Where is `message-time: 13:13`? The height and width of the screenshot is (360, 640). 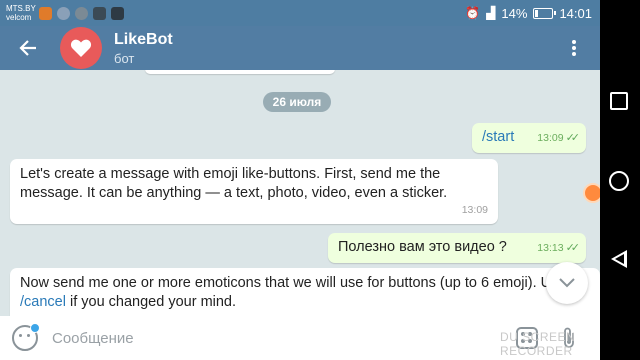 message-time: 13:13 is located at coordinates (550, 248).